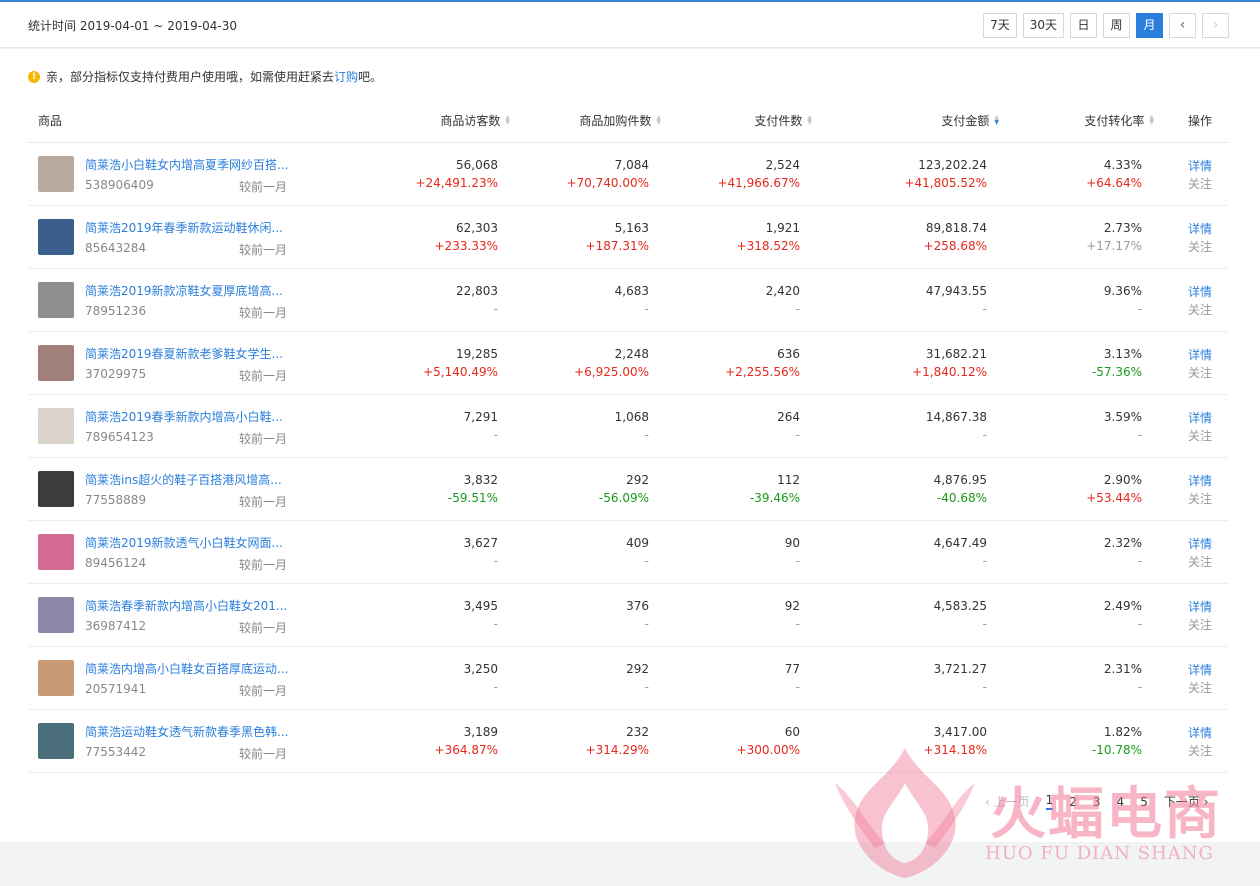 This screenshot has width=1260, height=886. Describe the element at coordinates (607, 183) in the screenshot. I see `cart-change: +70,740.00%` at that location.